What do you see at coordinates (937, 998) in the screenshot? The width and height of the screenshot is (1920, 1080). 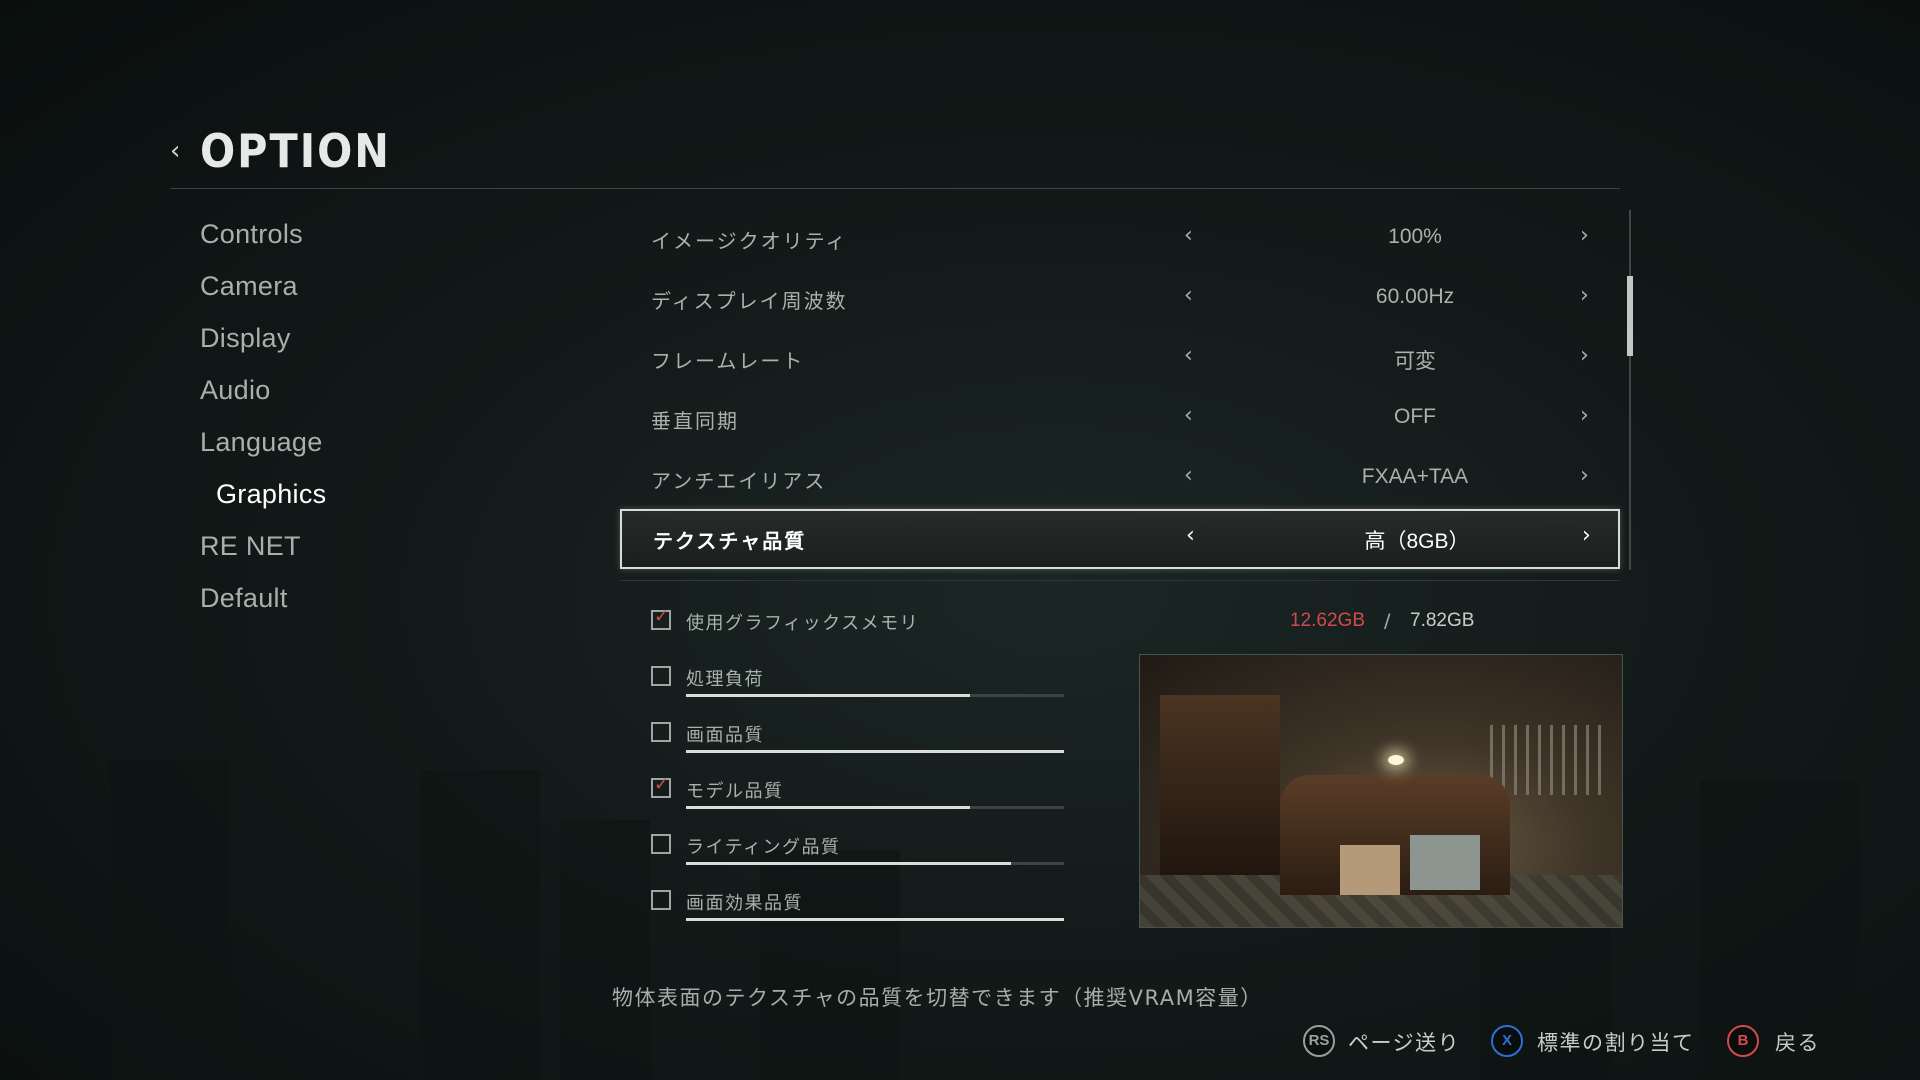 I see `setting-description: 物体表面のテクスチャの品質を切替できます（推奨VRAM容量）` at bounding box center [937, 998].